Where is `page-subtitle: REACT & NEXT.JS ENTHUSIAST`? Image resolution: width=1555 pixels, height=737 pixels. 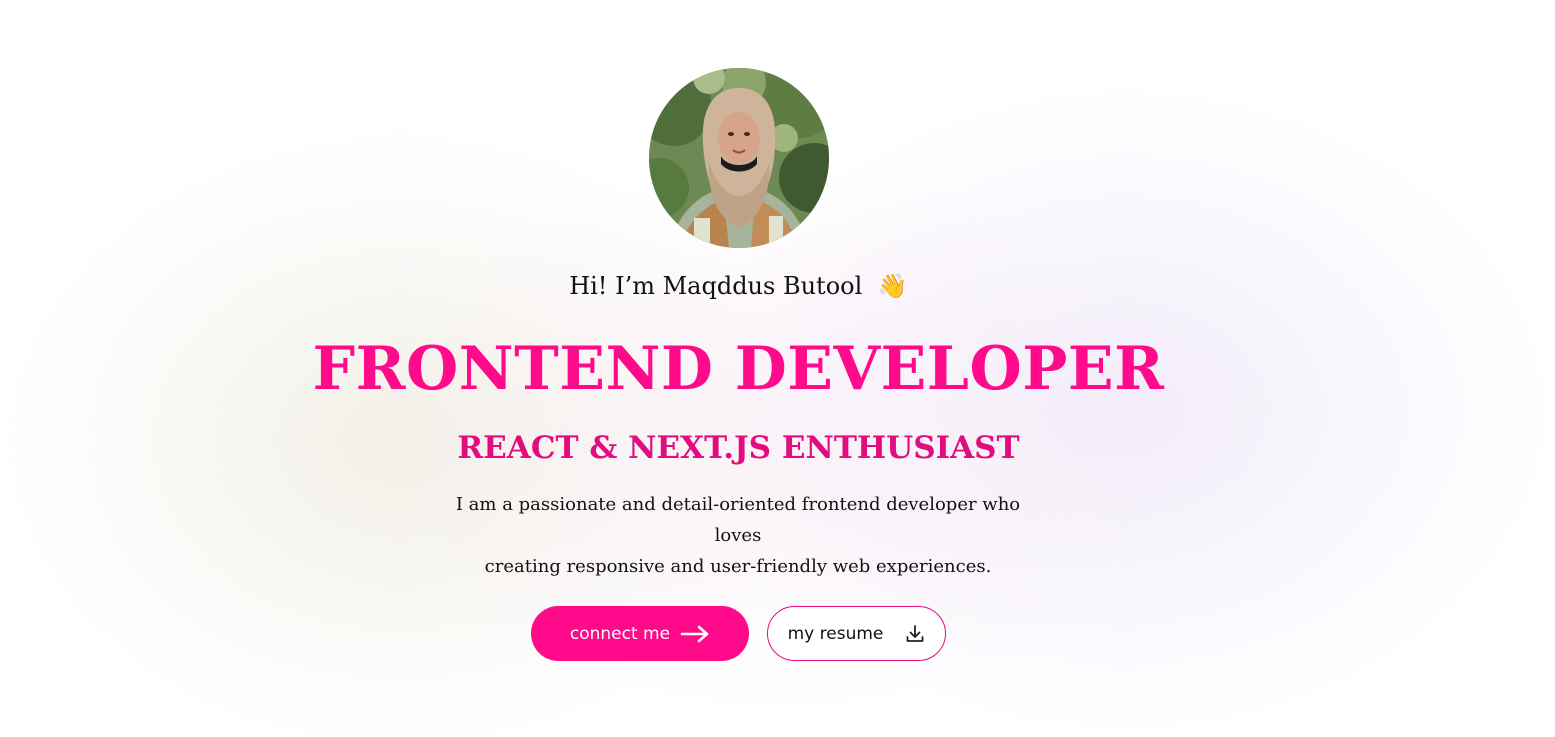
page-subtitle: REACT & NEXT.JS ENTHUSIAST is located at coordinates (738, 448).